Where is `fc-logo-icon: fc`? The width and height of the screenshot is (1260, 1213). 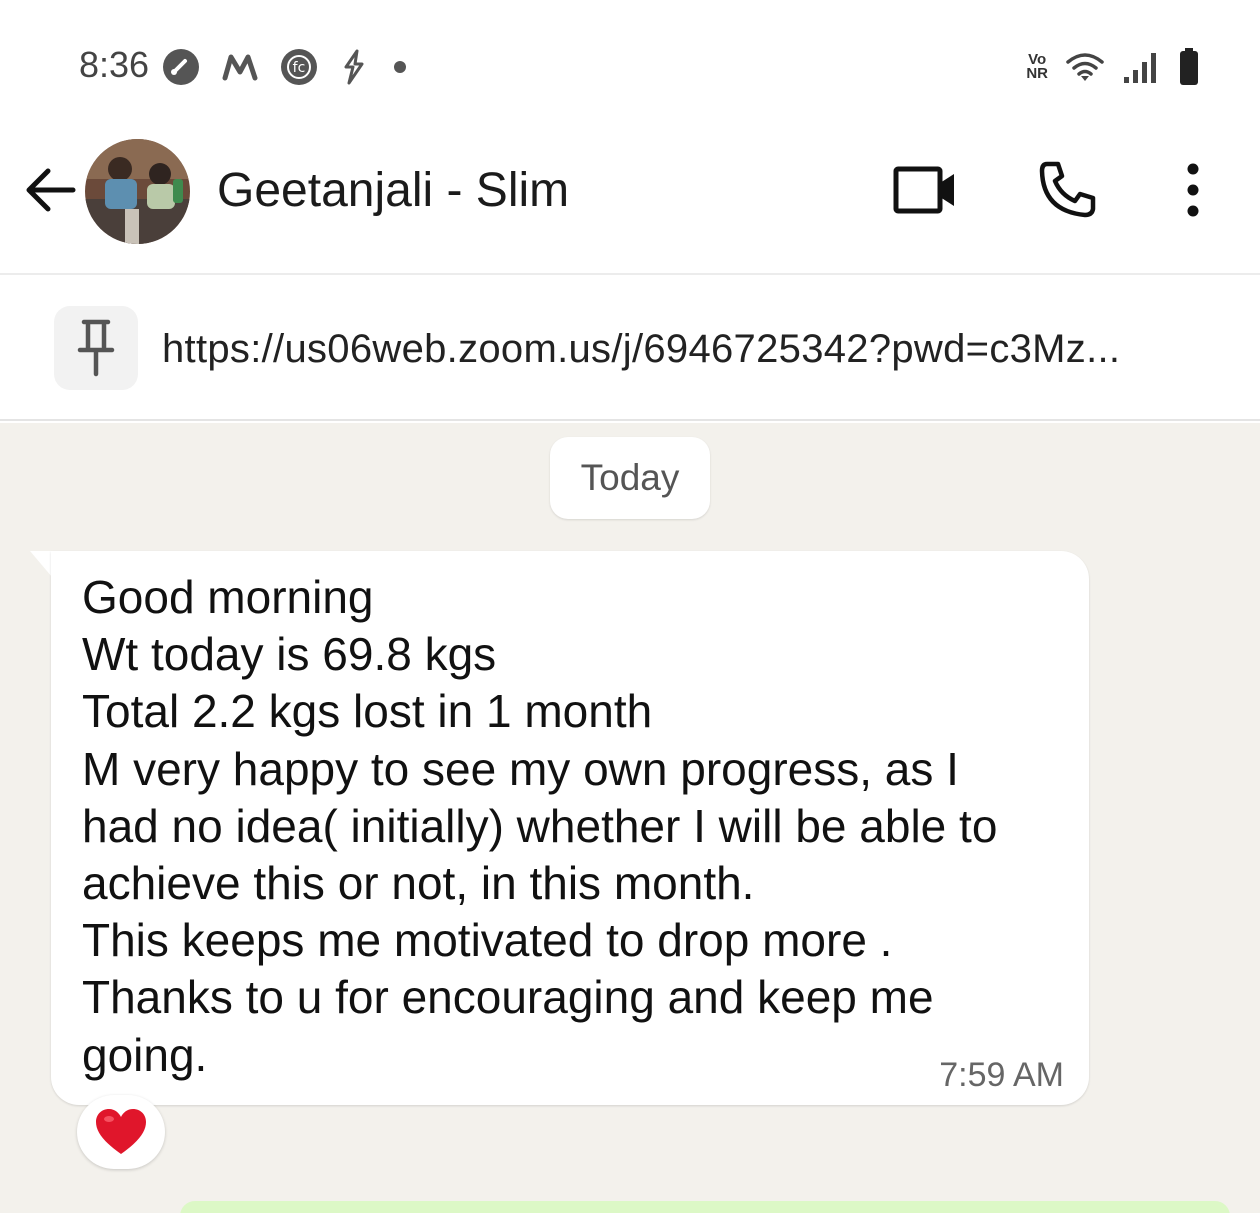 fc-logo-icon: fc is located at coordinates (299, 67).